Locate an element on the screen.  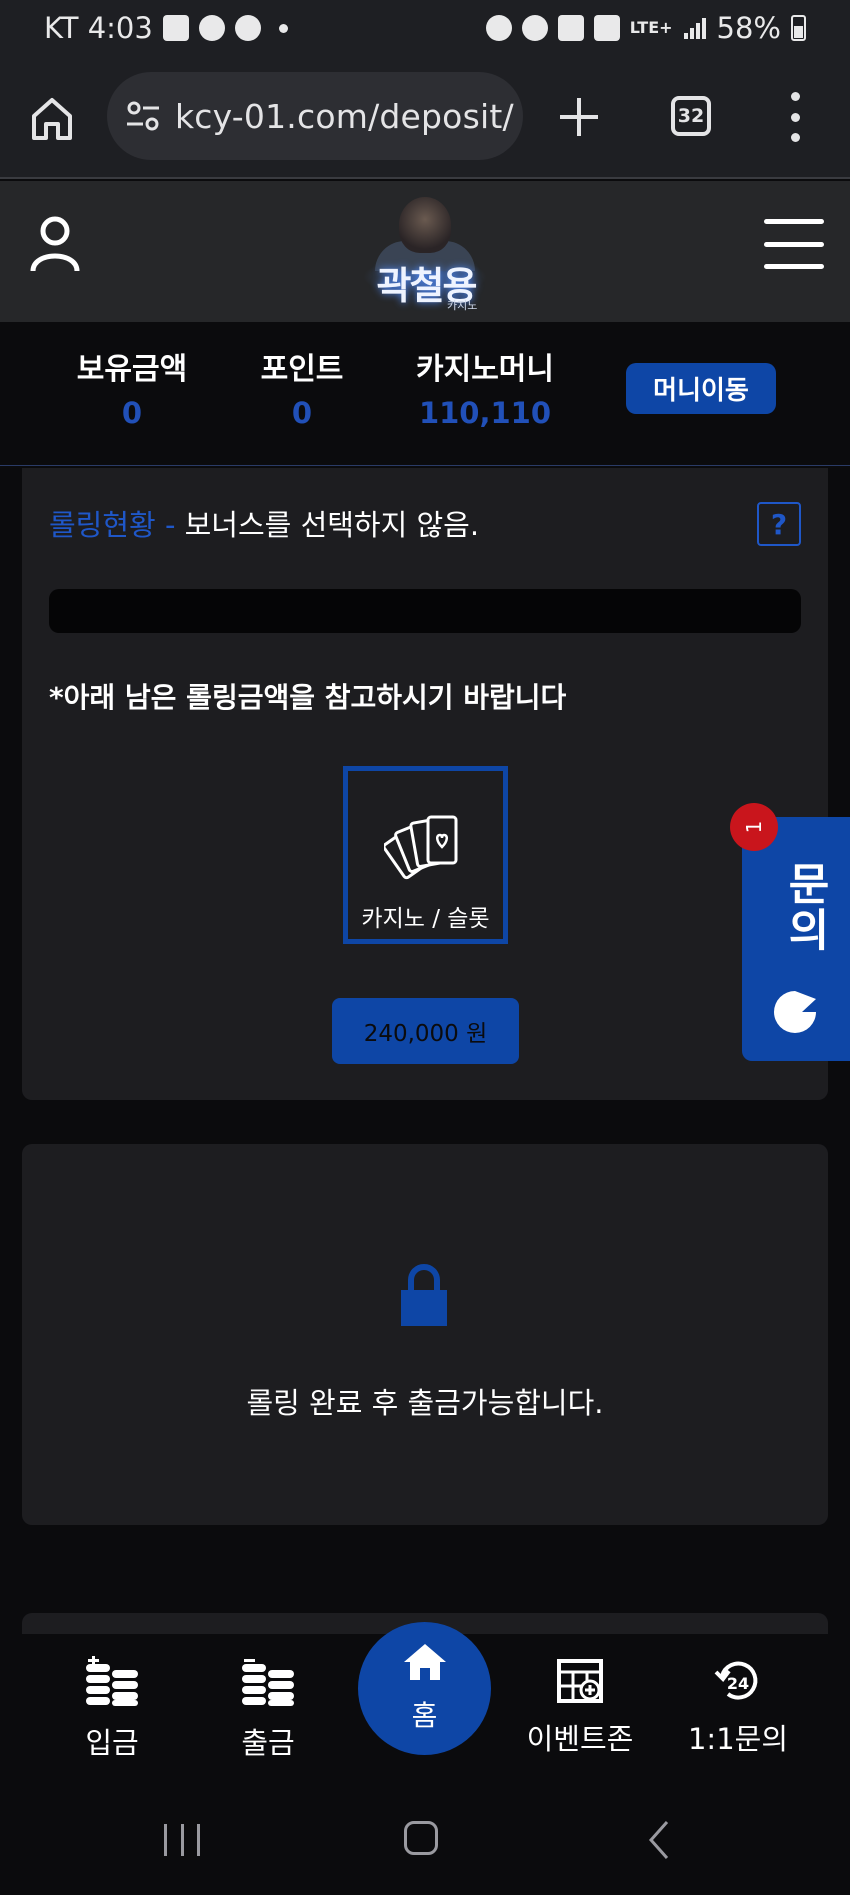
rolling-title: 롤링현황 - is located at coordinates (112, 525).